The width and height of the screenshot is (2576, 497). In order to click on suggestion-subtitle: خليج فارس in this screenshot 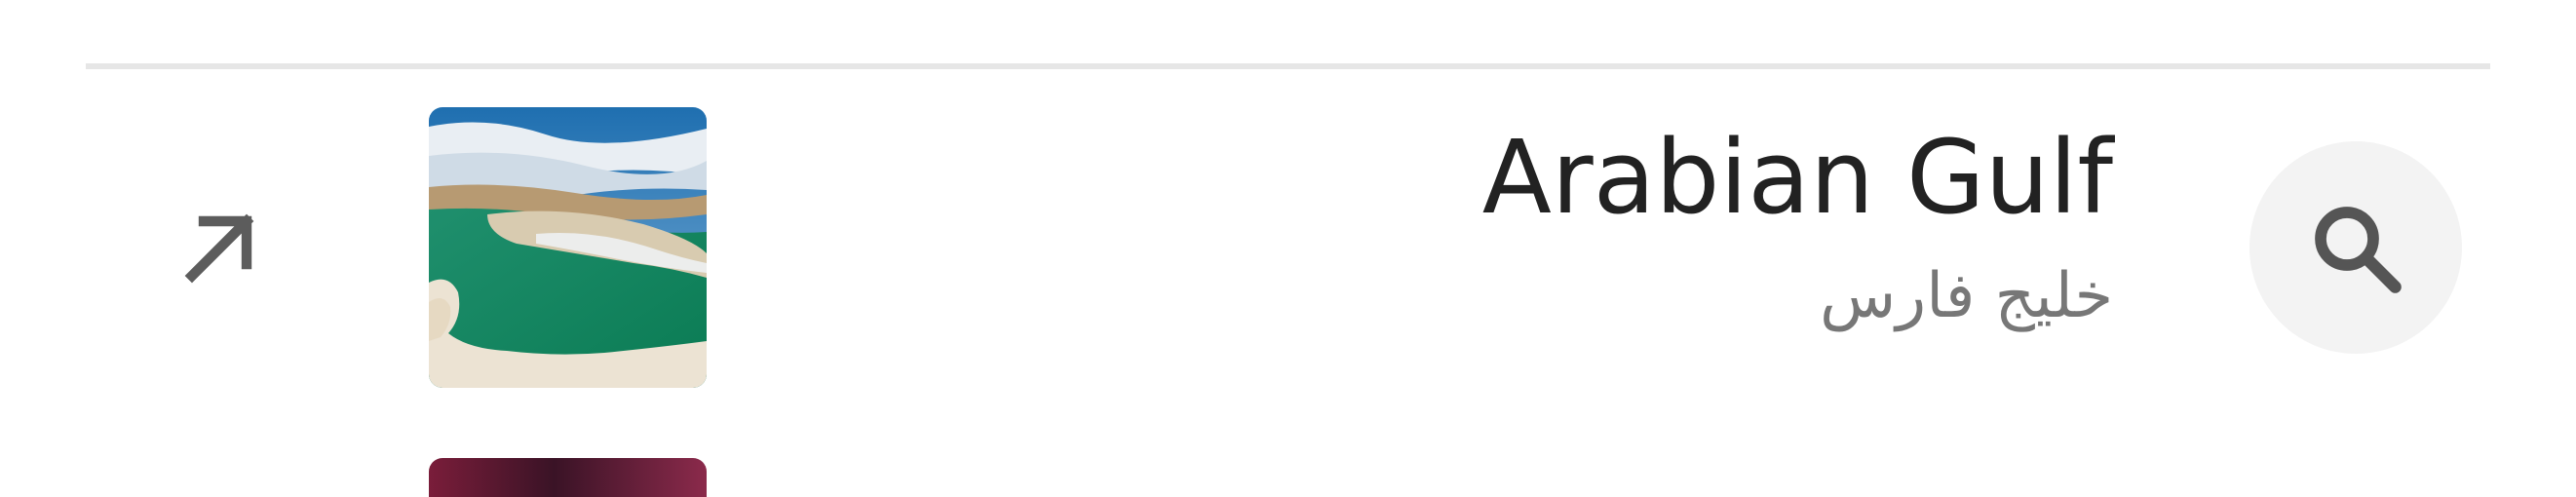, I will do `click(1966, 296)`.